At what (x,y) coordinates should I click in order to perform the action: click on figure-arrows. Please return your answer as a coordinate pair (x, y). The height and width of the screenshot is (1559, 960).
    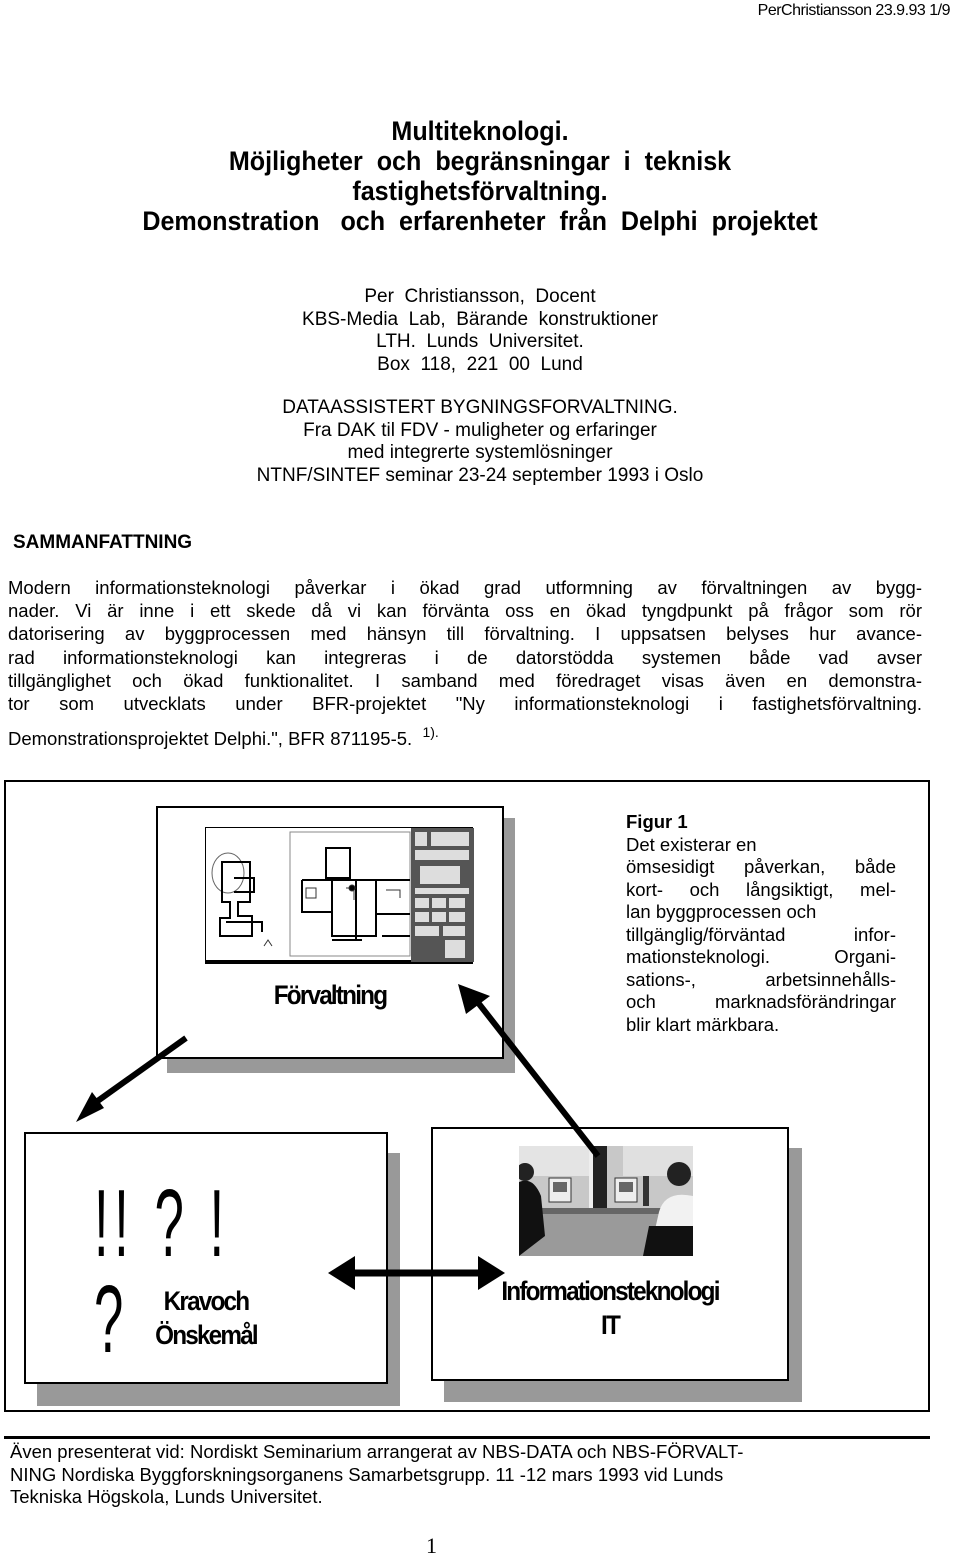
    Looking at the image, I should click on (338, 1137).